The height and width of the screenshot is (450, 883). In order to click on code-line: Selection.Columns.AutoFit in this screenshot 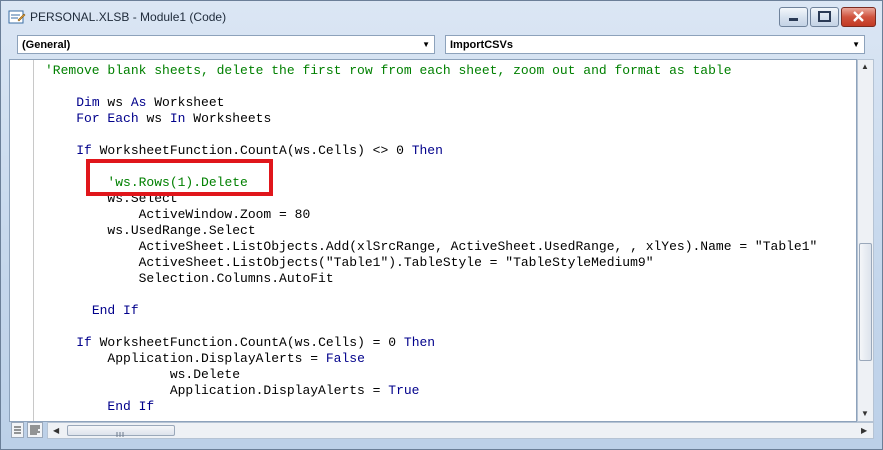, I will do `click(431, 279)`.